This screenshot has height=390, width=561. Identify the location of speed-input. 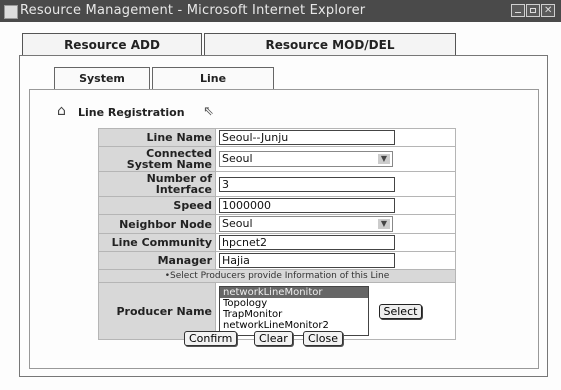
(307, 205).